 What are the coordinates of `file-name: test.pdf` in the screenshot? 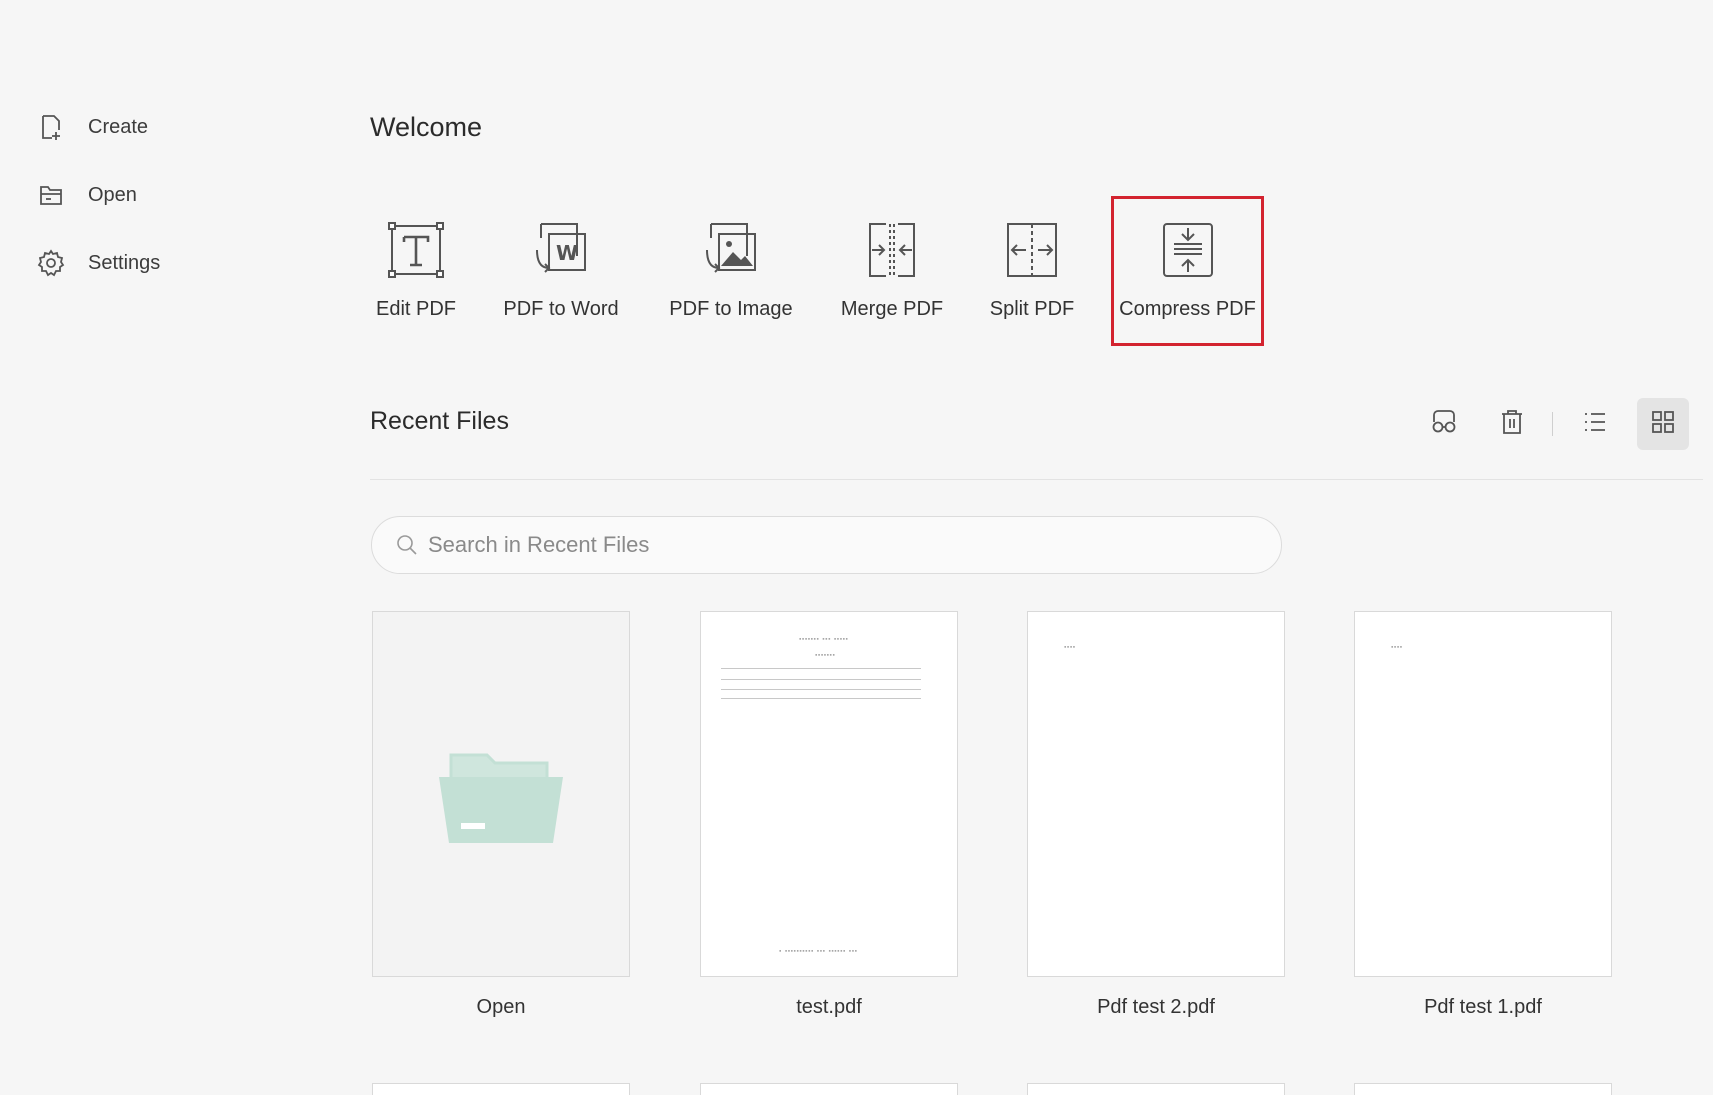 It's located at (829, 1007).